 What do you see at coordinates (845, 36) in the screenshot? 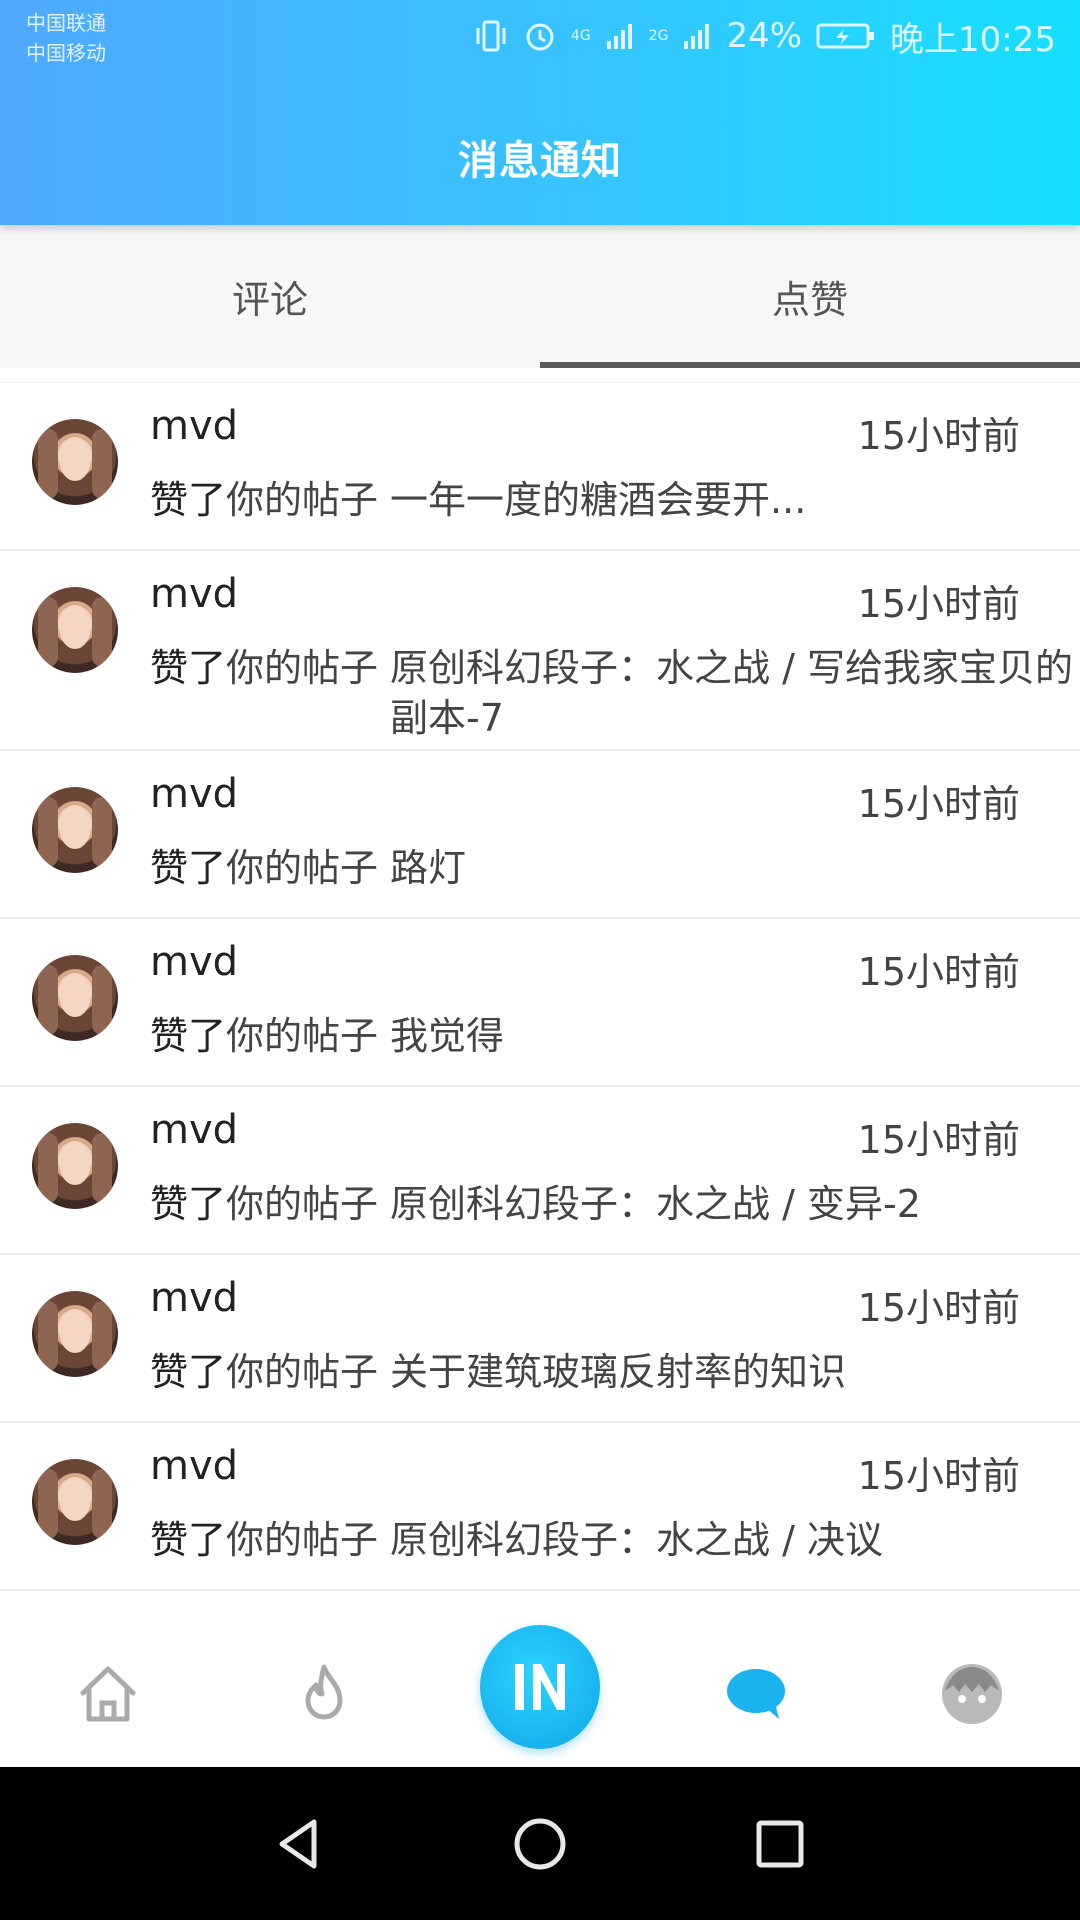
I see `battery-charging-icon` at bounding box center [845, 36].